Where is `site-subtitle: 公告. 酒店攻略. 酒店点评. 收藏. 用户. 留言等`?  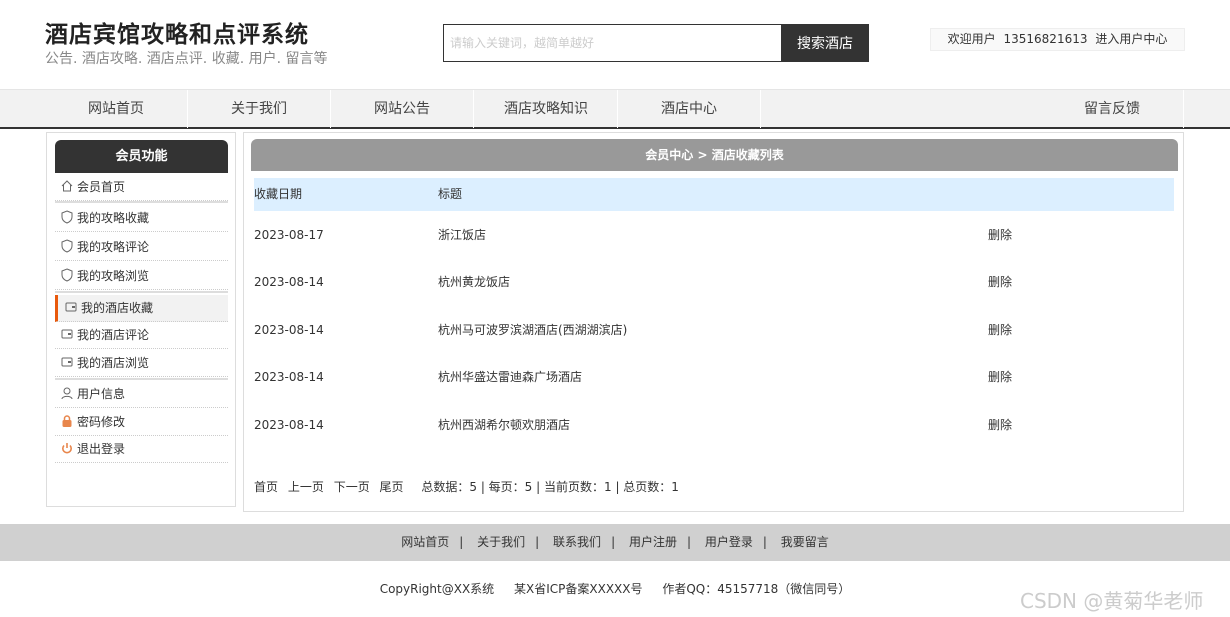 site-subtitle: 公告. 酒店攻略. 酒店点评. 收藏. 用户. 留言等 is located at coordinates (186, 59).